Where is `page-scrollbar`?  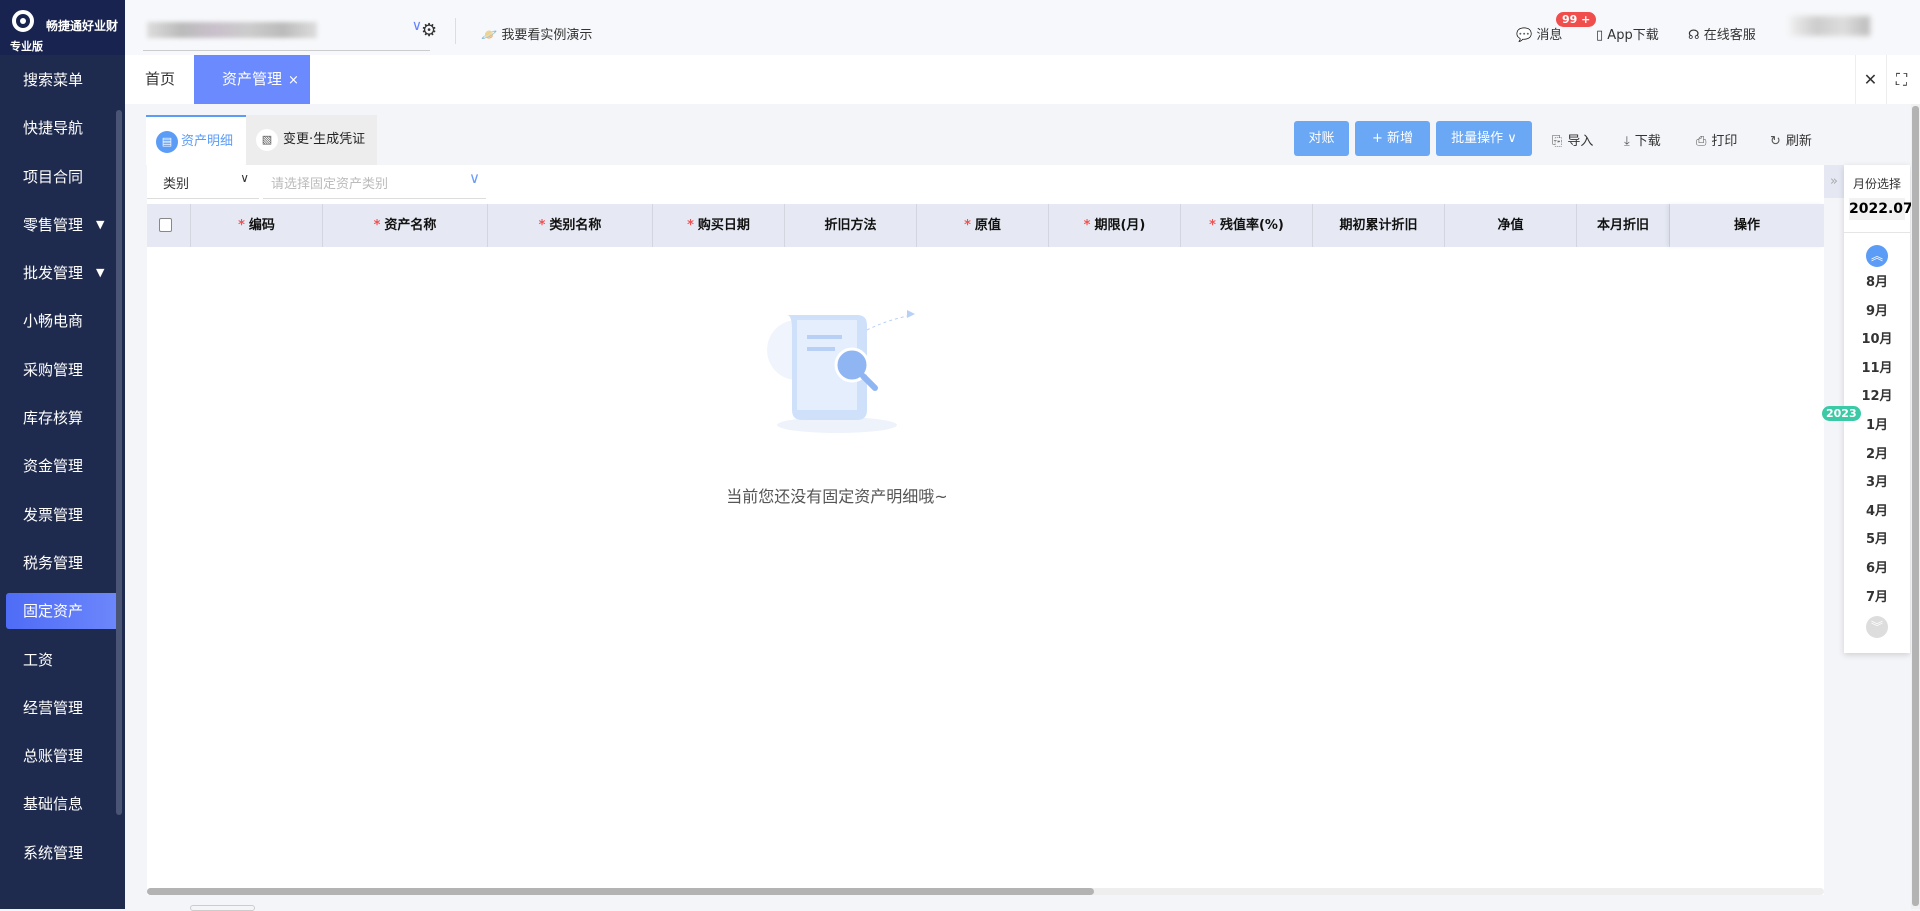 page-scrollbar is located at coordinates (1915, 506).